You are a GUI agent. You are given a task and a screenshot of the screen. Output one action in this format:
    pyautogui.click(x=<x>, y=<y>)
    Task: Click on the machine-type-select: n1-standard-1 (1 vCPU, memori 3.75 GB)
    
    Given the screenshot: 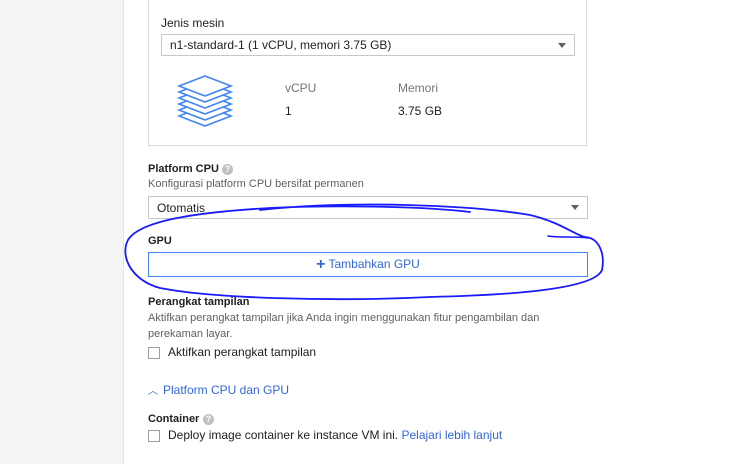 What is the action you would take?
    pyautogui.click(x=368, y=45)
    